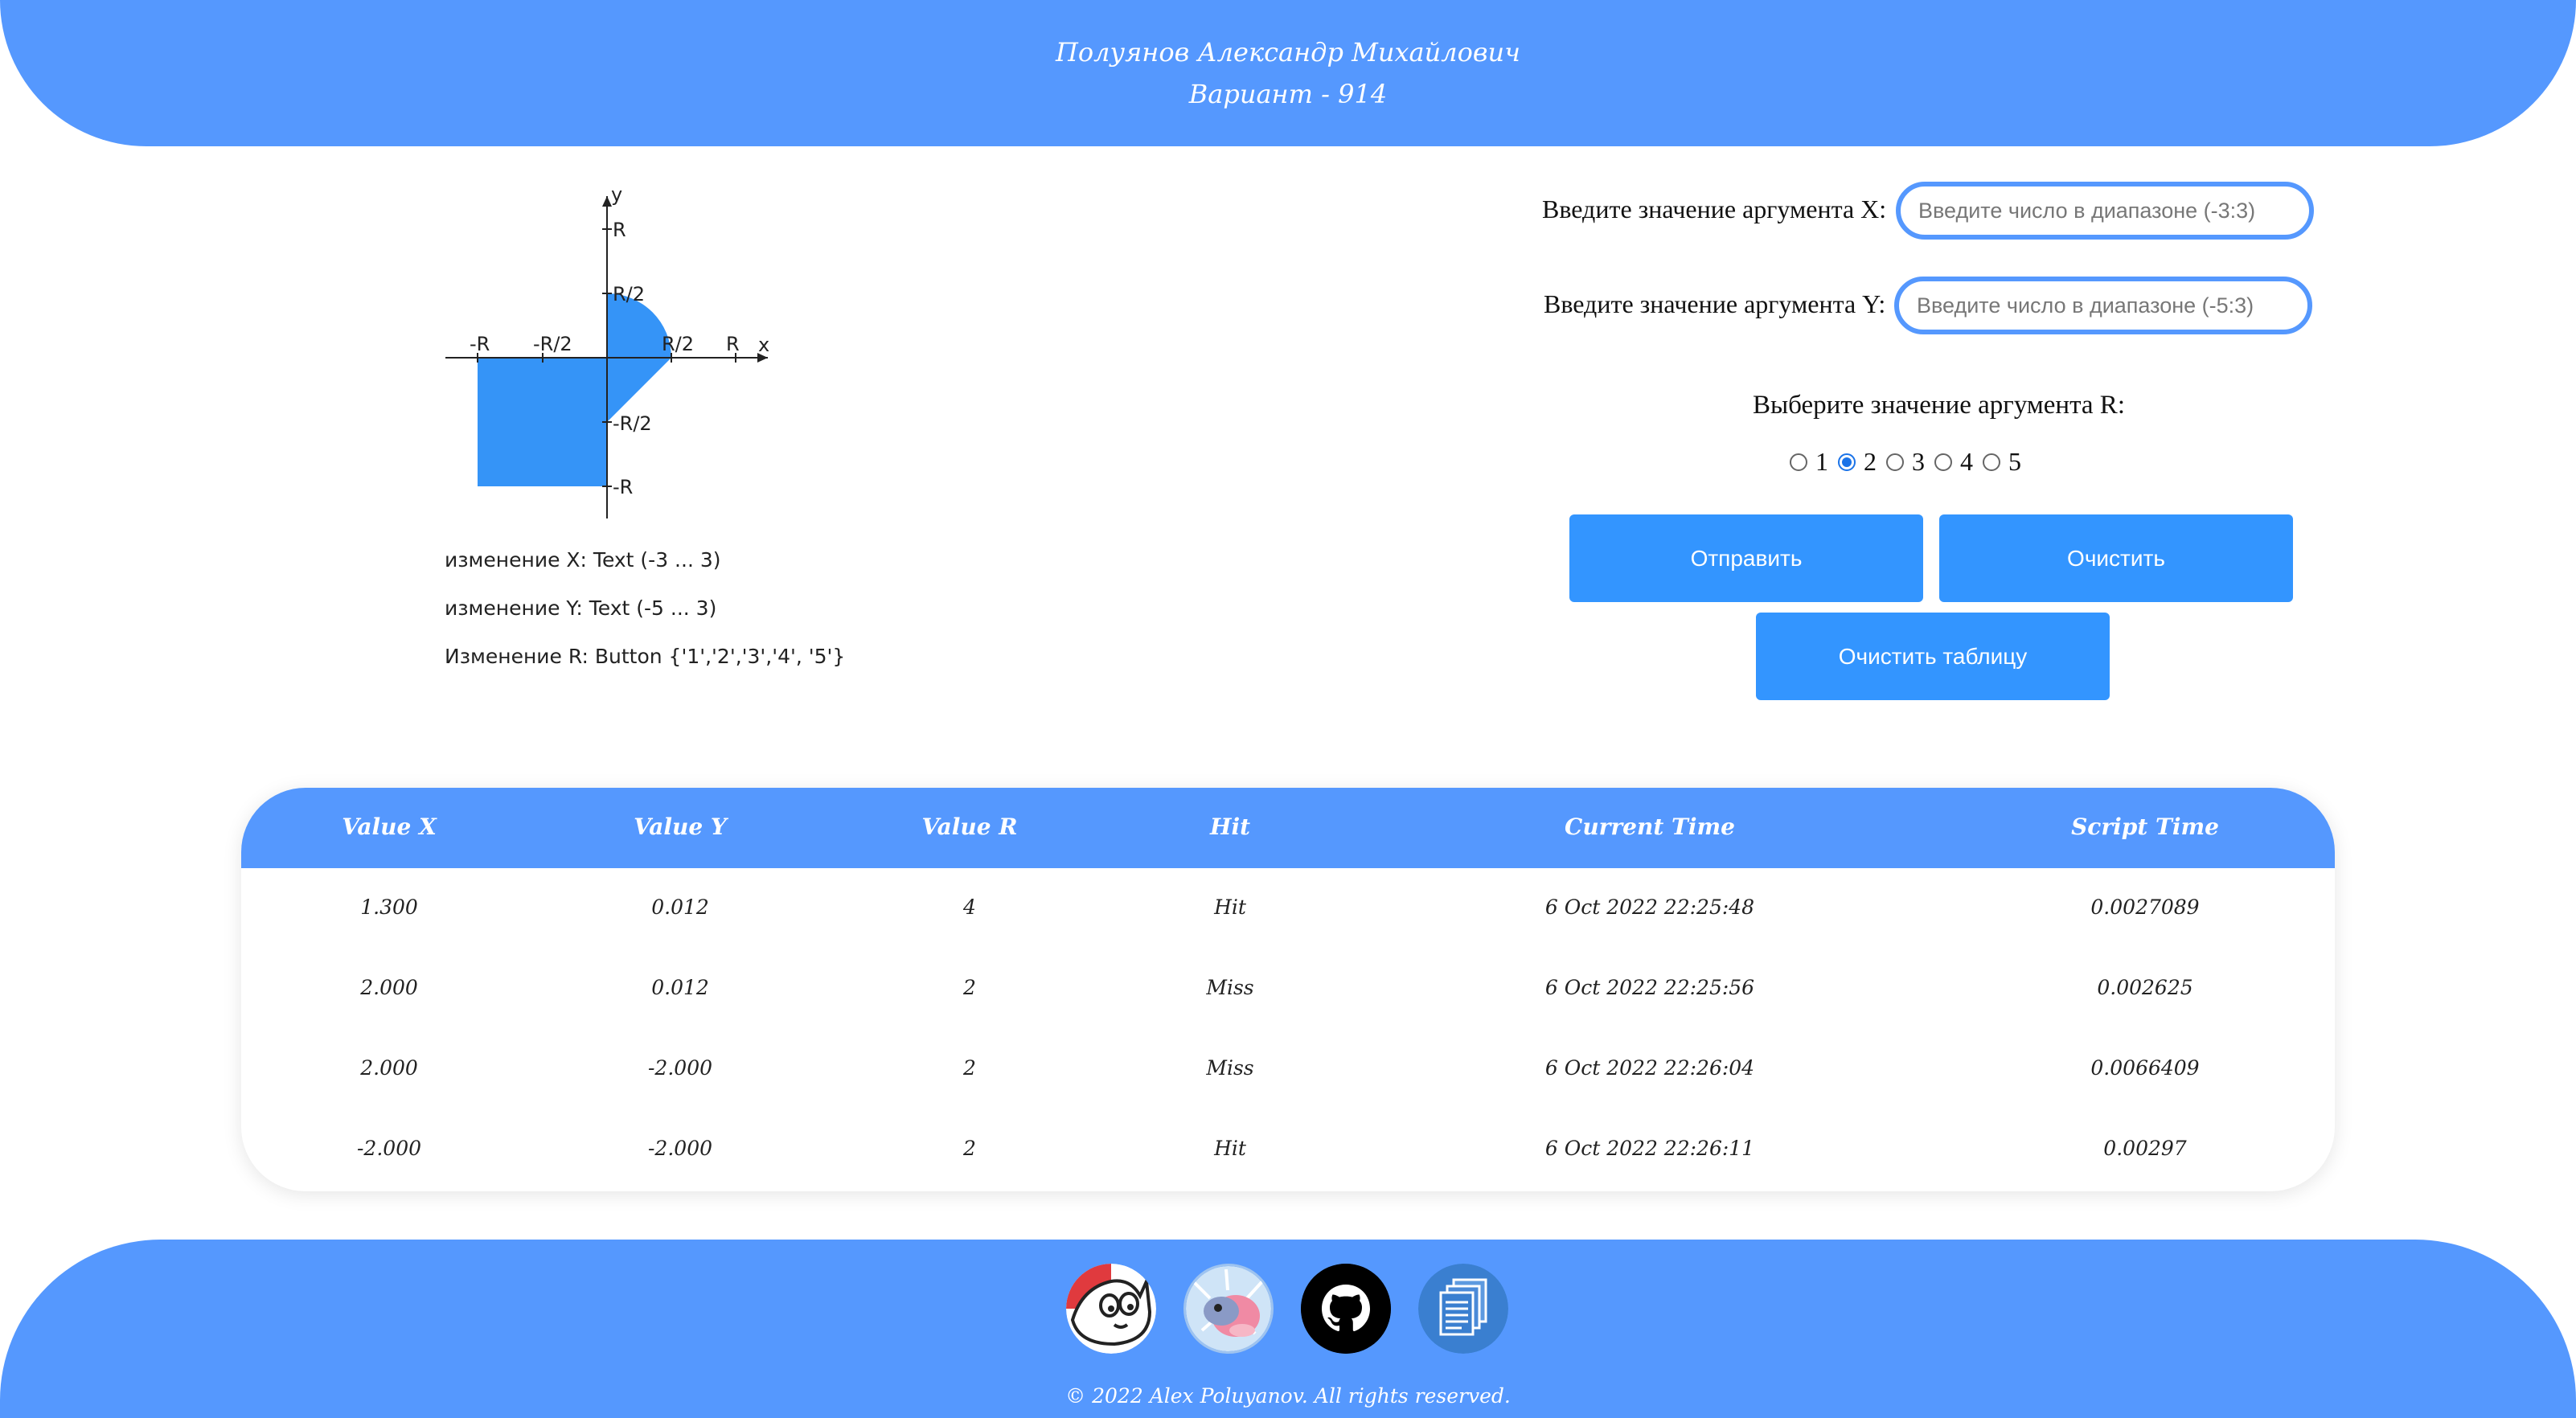  What do you see at coordinates (2145, 1148) in the screenshot?
I see `cell-script-time: 0.00297` at bounding box center [2145, 1148].